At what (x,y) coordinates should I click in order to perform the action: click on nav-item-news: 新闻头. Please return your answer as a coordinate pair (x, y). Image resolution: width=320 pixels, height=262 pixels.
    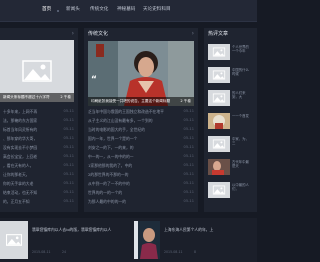
    Looking at the image, I should click on (73, 10).